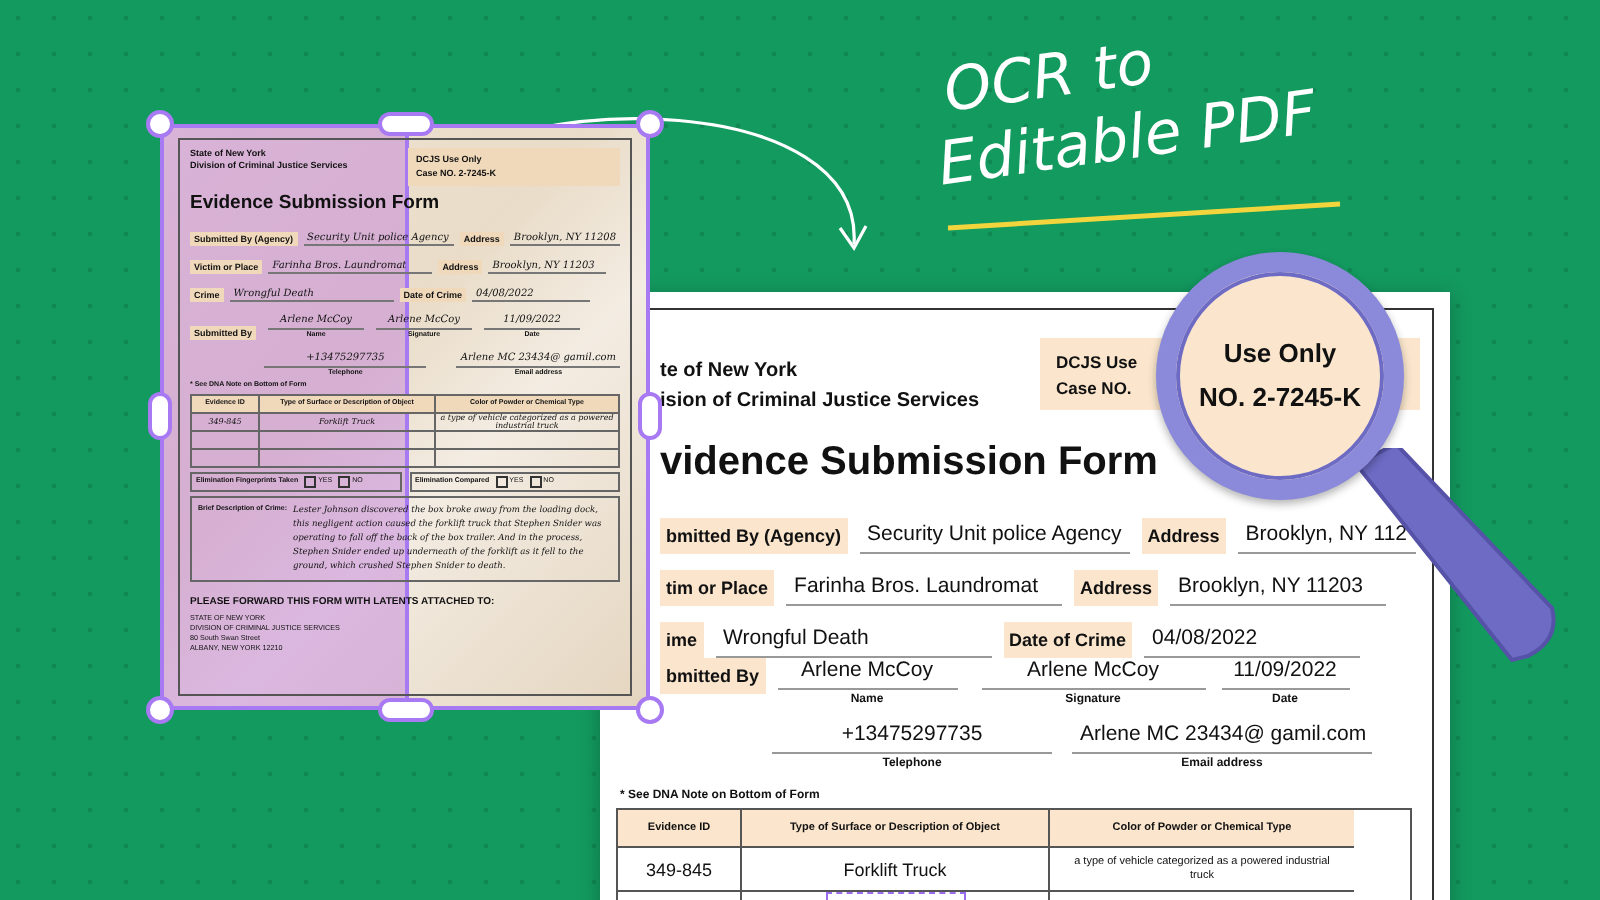 This screenshot has width=1600, height=900. Describe the element at coordinates (1285, 674) in the screenshot. I see `field-value: 11/09/2022` at that location.